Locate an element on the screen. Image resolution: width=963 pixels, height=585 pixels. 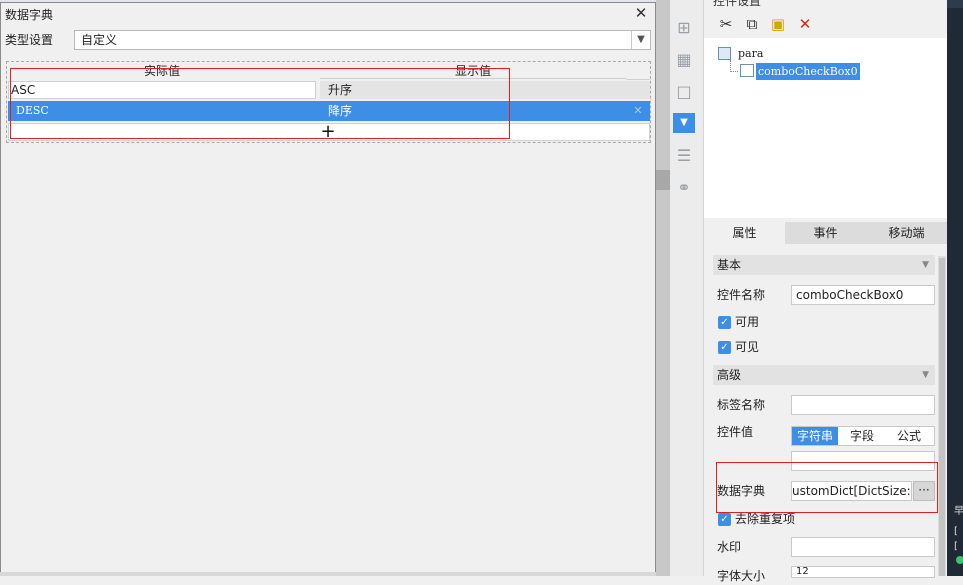
section-advanced: 高级 ▼ is located at coordinates (824, 375).